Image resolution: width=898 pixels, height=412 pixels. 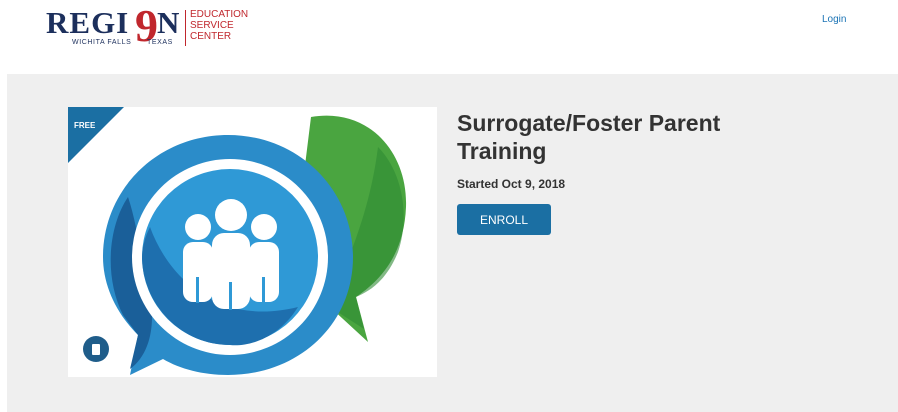 What do you see at coordinates (160, 42) in the screenshot?
I see `logo-state: TEXAS` at bounding box center [160, 42].